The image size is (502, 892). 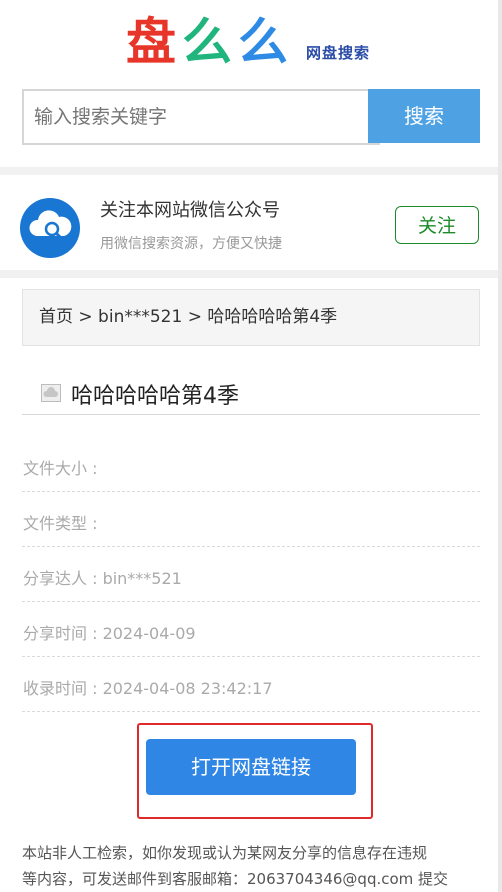 I want to click on cloud-file-icon, so click(x=51, y=393).